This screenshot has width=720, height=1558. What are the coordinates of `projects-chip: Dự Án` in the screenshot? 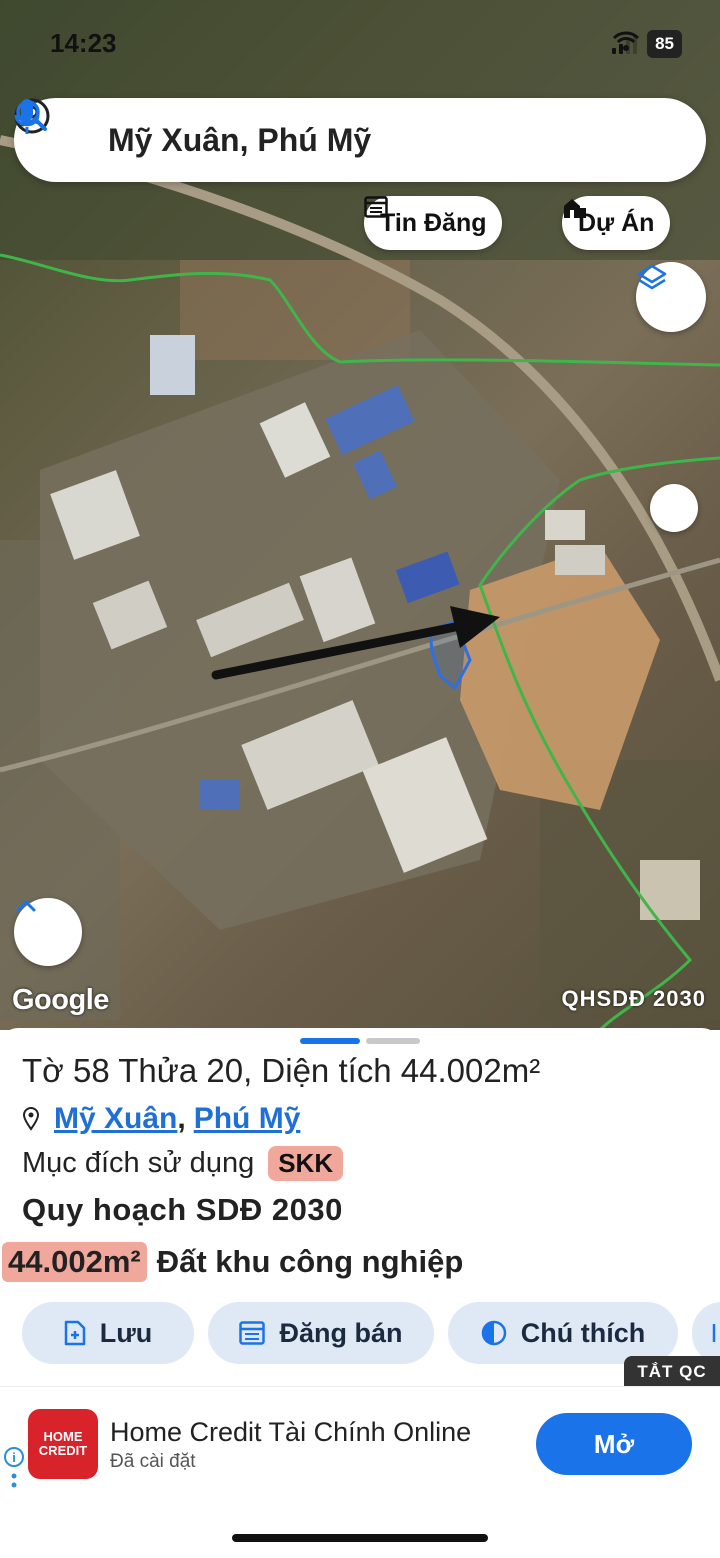 It's located at (616, 223).